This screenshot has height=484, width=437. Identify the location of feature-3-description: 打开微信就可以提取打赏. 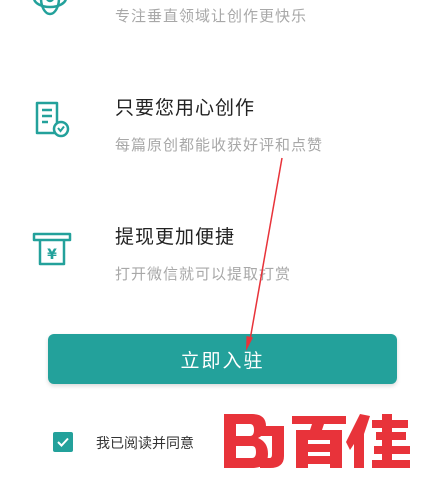
(203, 274).